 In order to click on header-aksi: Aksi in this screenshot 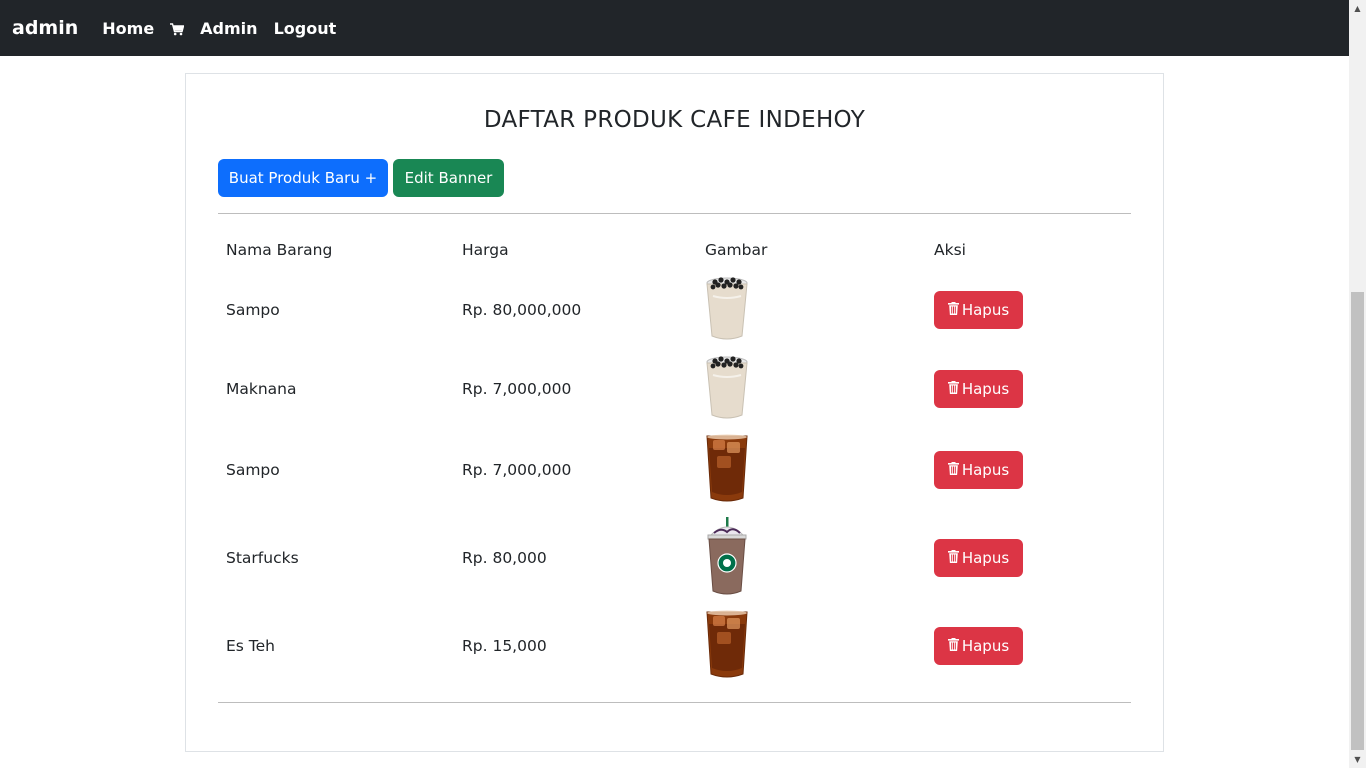, I will do `click(950, 250)`.